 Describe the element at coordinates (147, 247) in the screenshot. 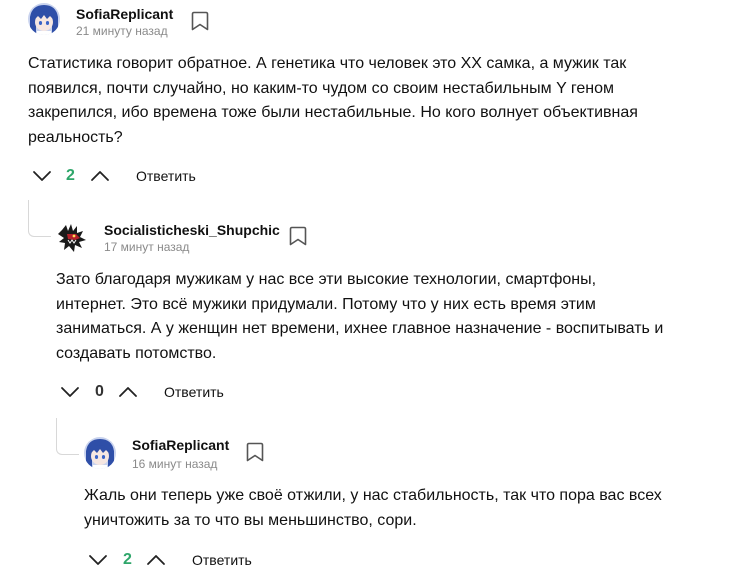

I see `comment-timestamp: 17 минут назад` at that location.